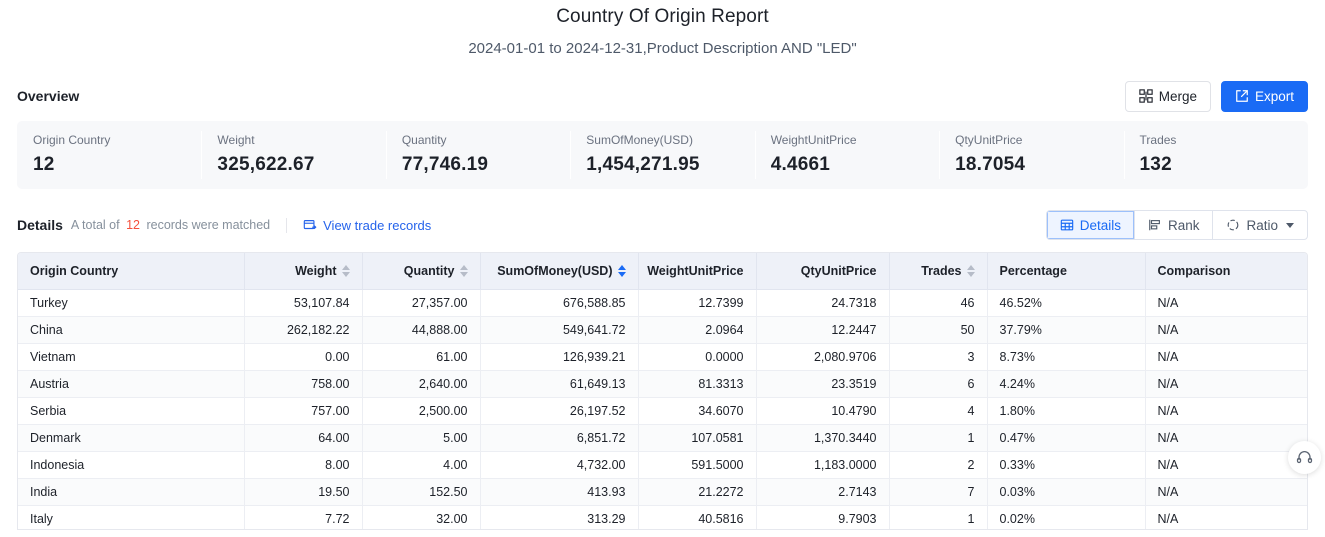 This screenshot has width=1325, height=537. I want to click on cell-qup: 12.2447, so click(823, 330).